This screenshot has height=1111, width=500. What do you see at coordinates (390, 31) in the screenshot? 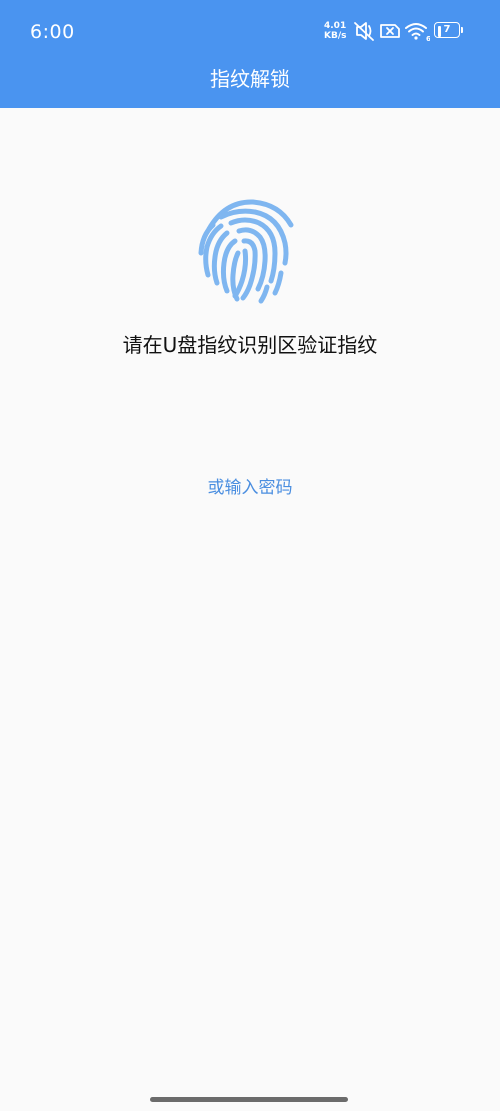
I see `sim-icon` at bounding box center [390, 31].